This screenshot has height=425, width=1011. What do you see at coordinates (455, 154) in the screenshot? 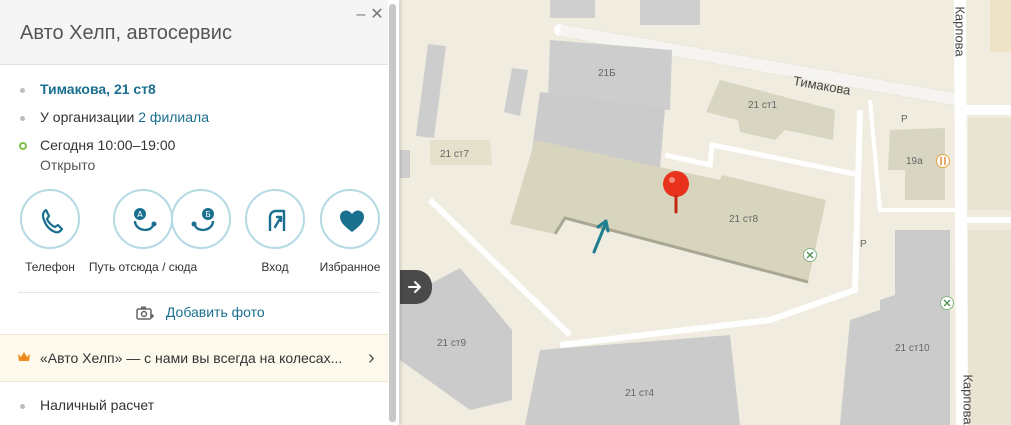
I see `building-label-21st7: 21 ст7` at bounding box center [455, 154].